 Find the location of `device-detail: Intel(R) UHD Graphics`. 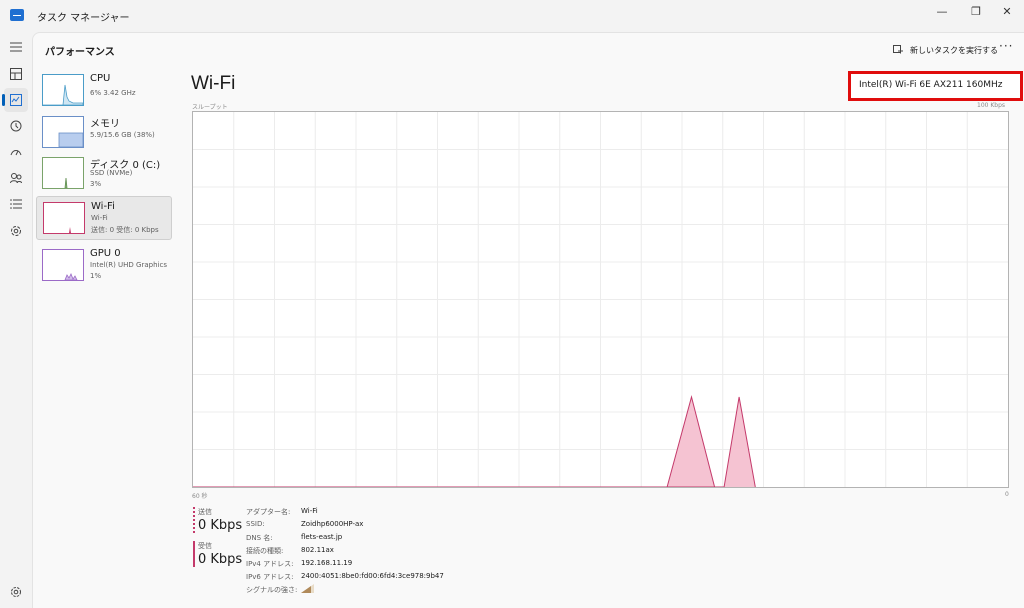

device-detail: Intel(R) UHD Graphics is located at coordinates (128, 265).